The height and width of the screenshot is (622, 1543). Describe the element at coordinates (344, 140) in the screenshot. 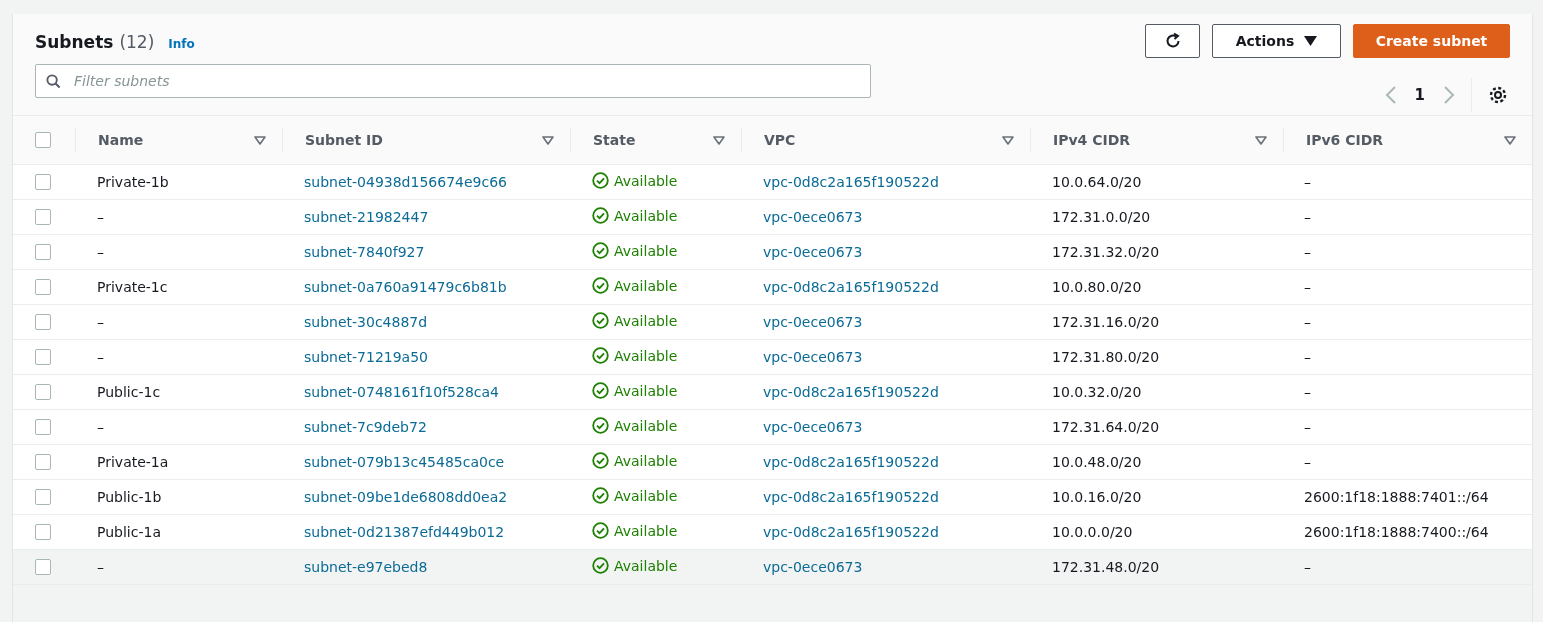

I see `column-header: Subnet ID` at that location.